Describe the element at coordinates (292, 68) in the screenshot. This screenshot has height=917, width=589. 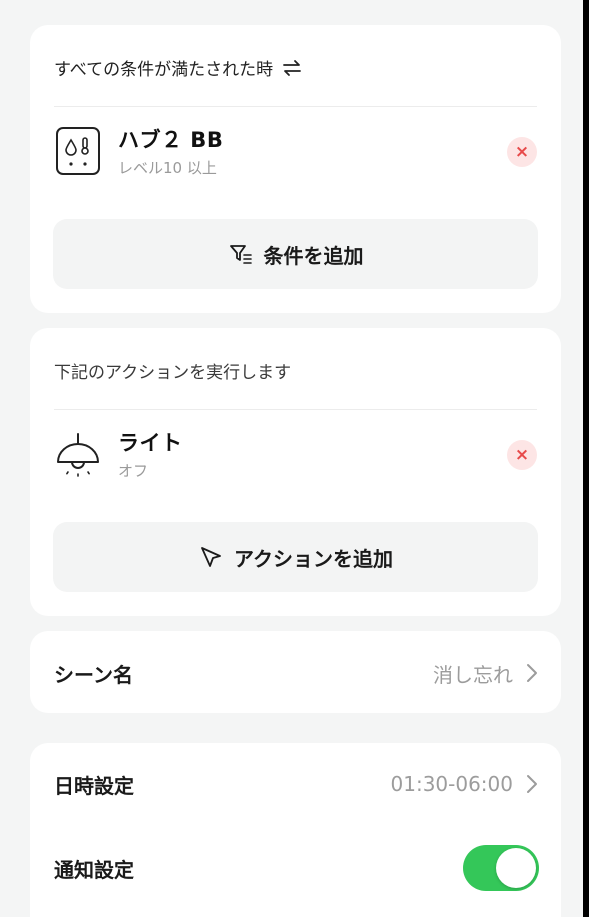
I see `swap-icon` at that location.